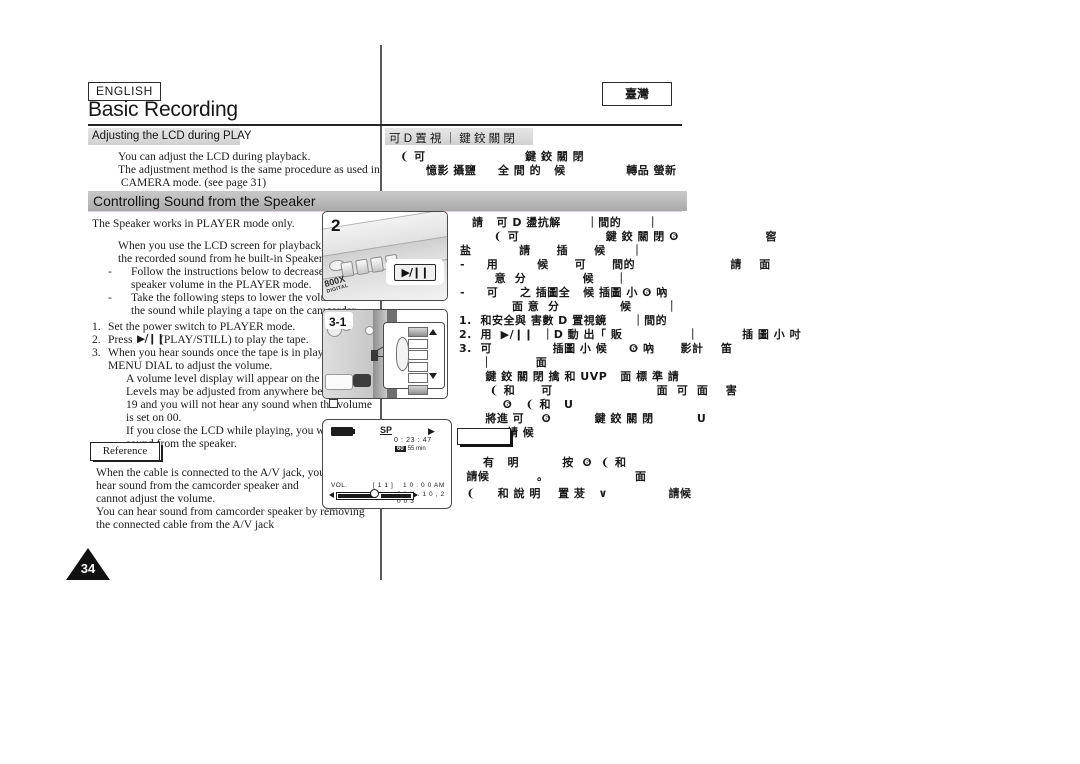 This screenshot has width=1080, height=764. I want to click on page-number-text: 34, so click(88, 568).